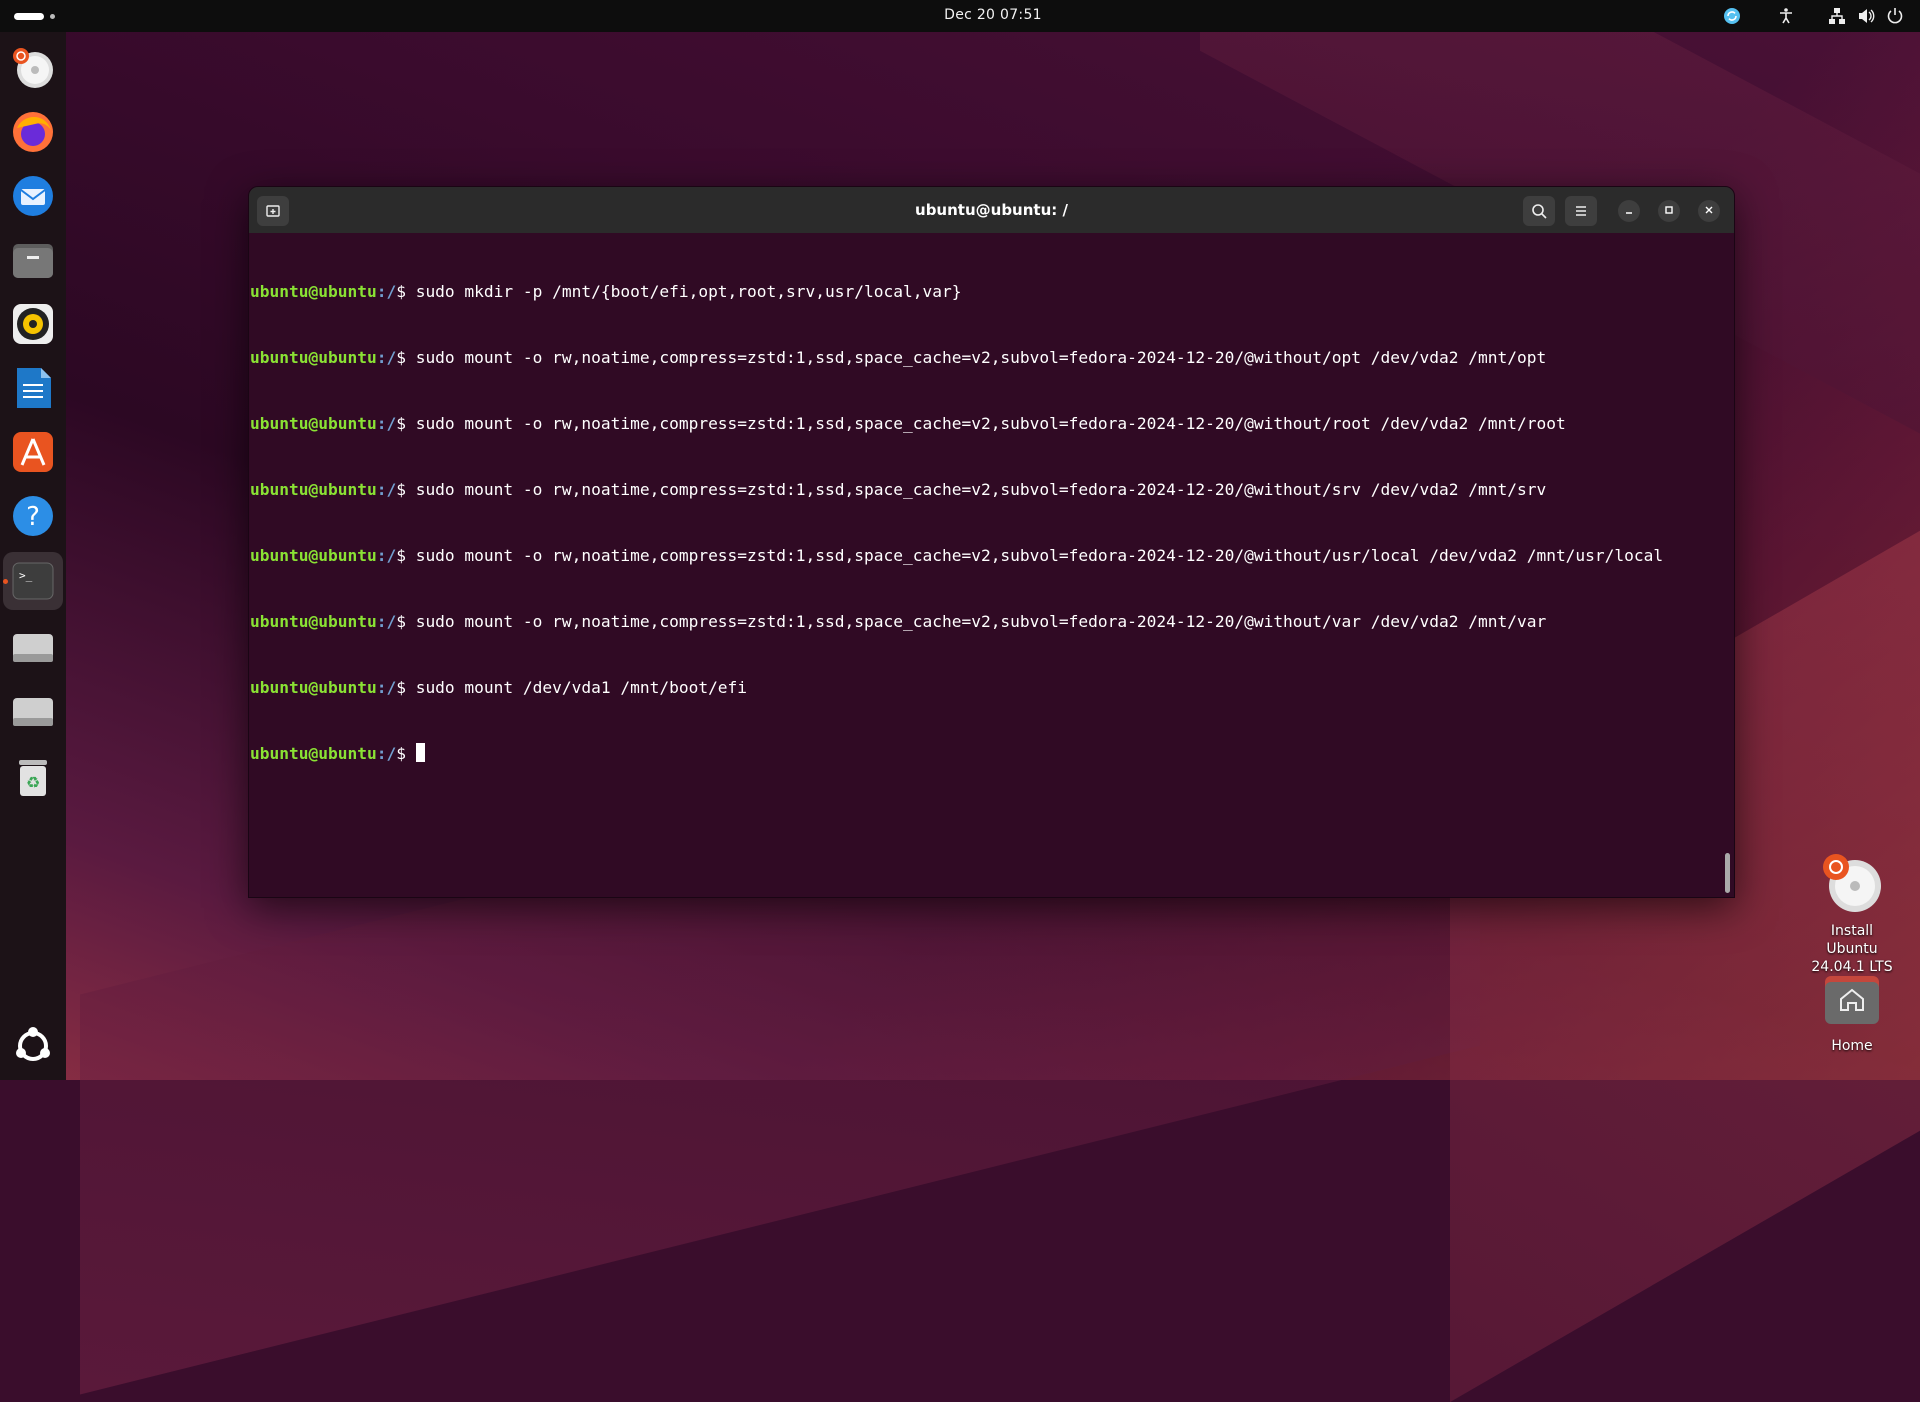 The width and height of the screenshot is (1920, 1402). What do you see at coordinates (1837, 18) in the screenshot?
I see `network-icon` at bounding box center [1837, 18].